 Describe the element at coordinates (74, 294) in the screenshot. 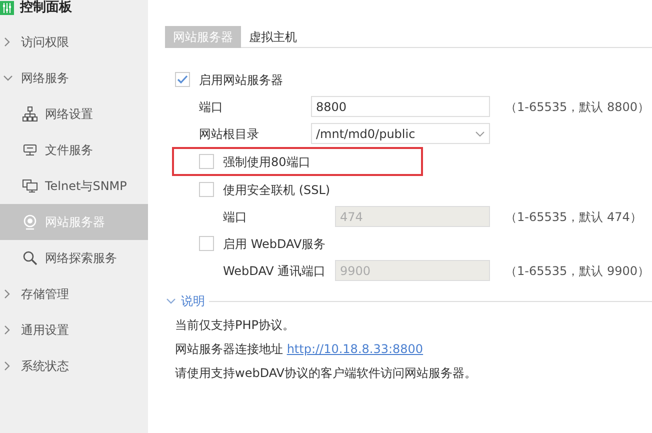

I see `sidebar-group: 存储管理` at that location.